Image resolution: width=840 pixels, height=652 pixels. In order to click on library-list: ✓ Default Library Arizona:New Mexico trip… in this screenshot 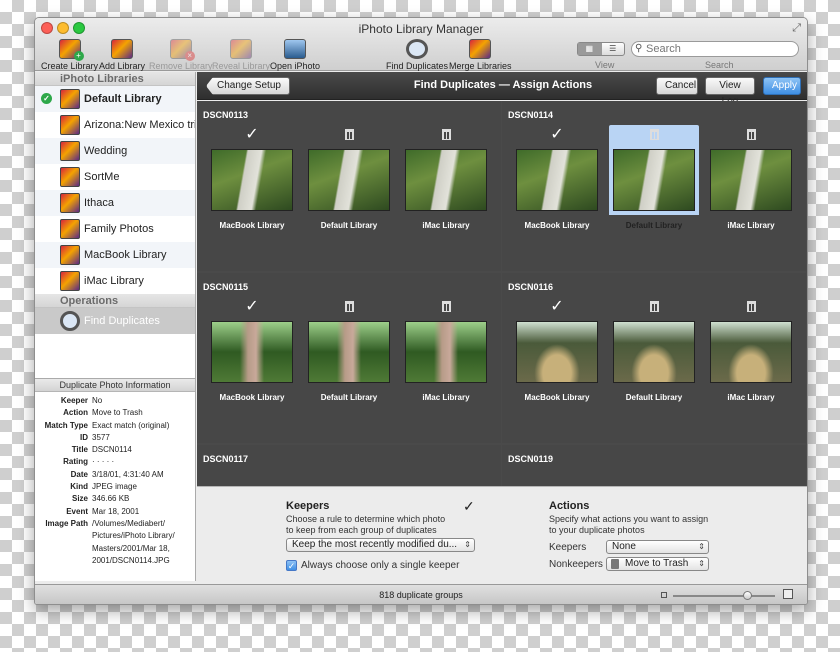, I will do `click(115, 190)`.